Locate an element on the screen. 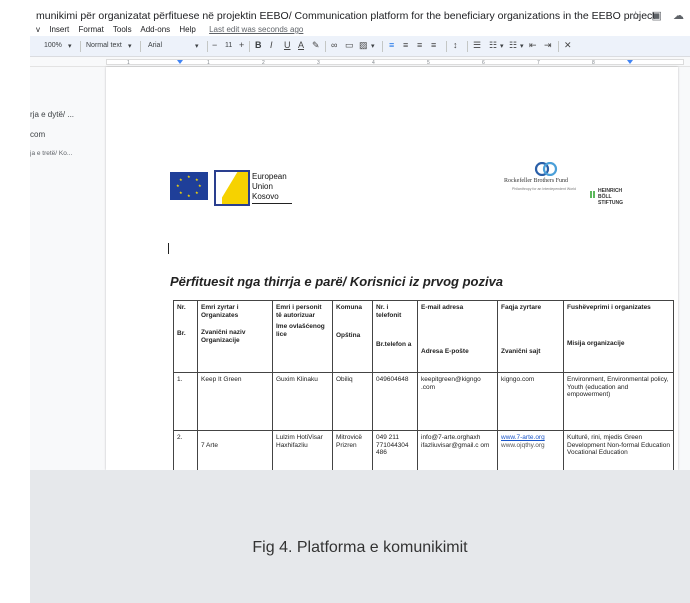 This screenshot has width=690, height=603. underline-button: U is located at coordinates (287, 45).